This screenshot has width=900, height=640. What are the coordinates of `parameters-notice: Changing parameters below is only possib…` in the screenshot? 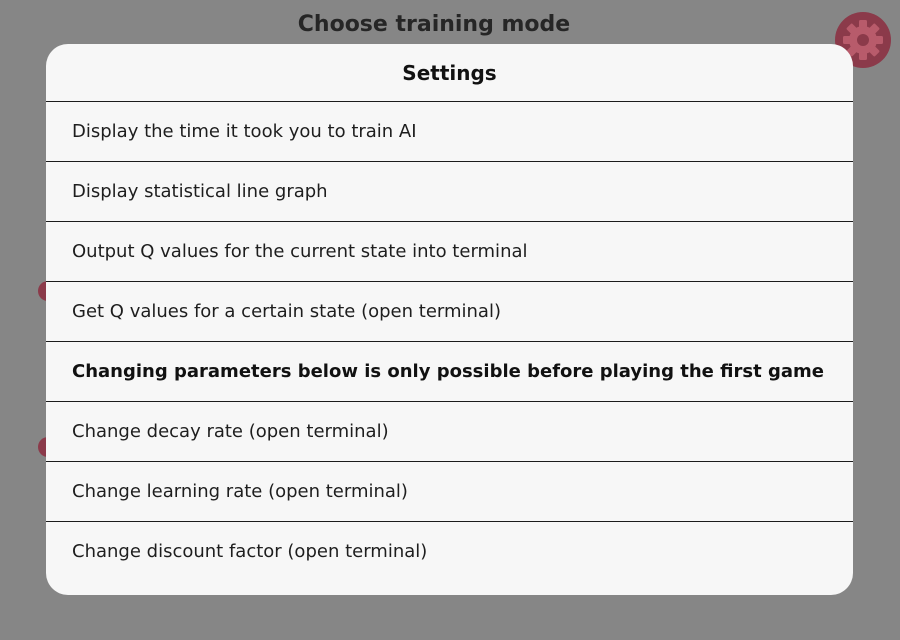 It's located at (449, 372).